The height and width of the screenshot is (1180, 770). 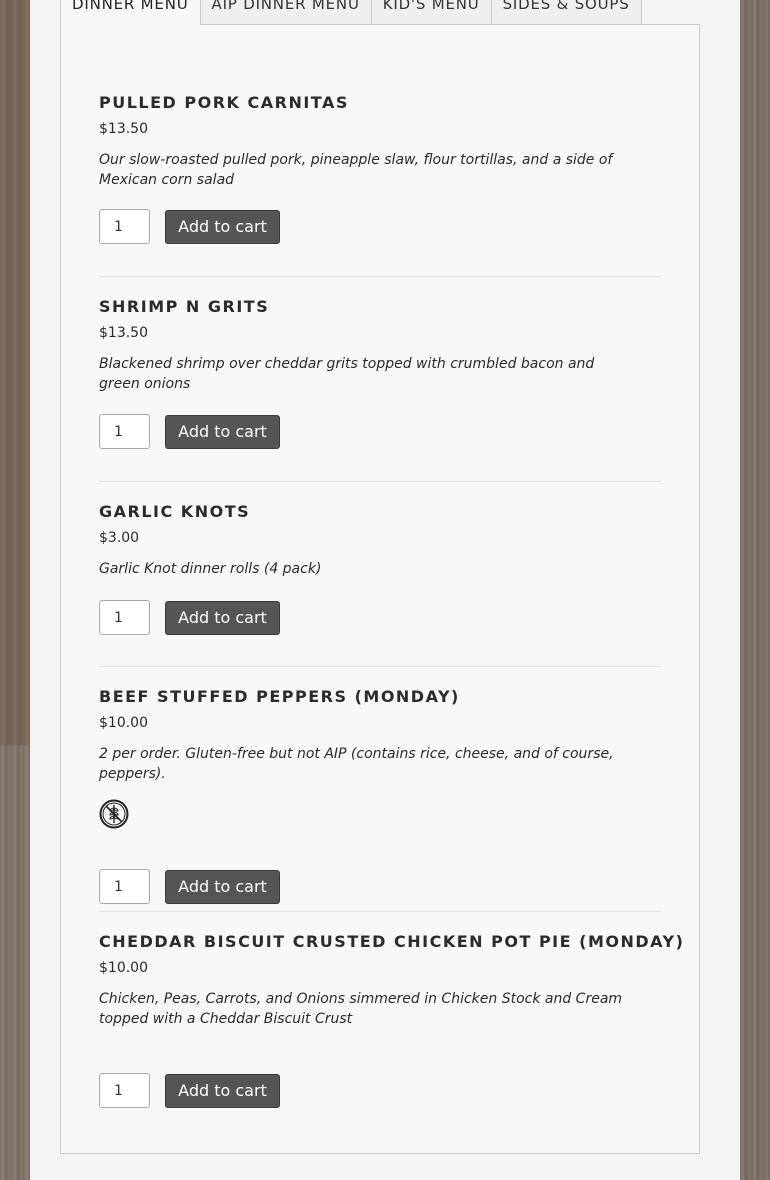 I want to click on tab-sides-soups: SIDES & SOUPS, so click(x=566, y=12).